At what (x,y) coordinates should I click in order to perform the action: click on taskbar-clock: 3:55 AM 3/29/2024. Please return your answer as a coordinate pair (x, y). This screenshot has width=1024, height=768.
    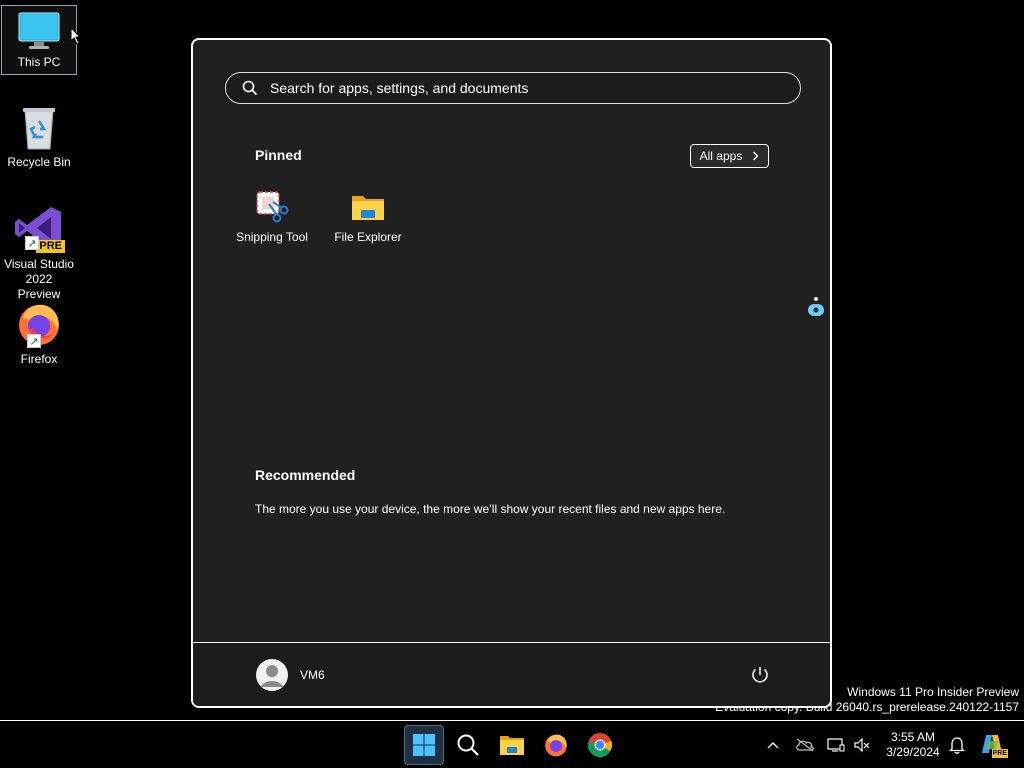
    Looking at the image, I should click on (913, 745).